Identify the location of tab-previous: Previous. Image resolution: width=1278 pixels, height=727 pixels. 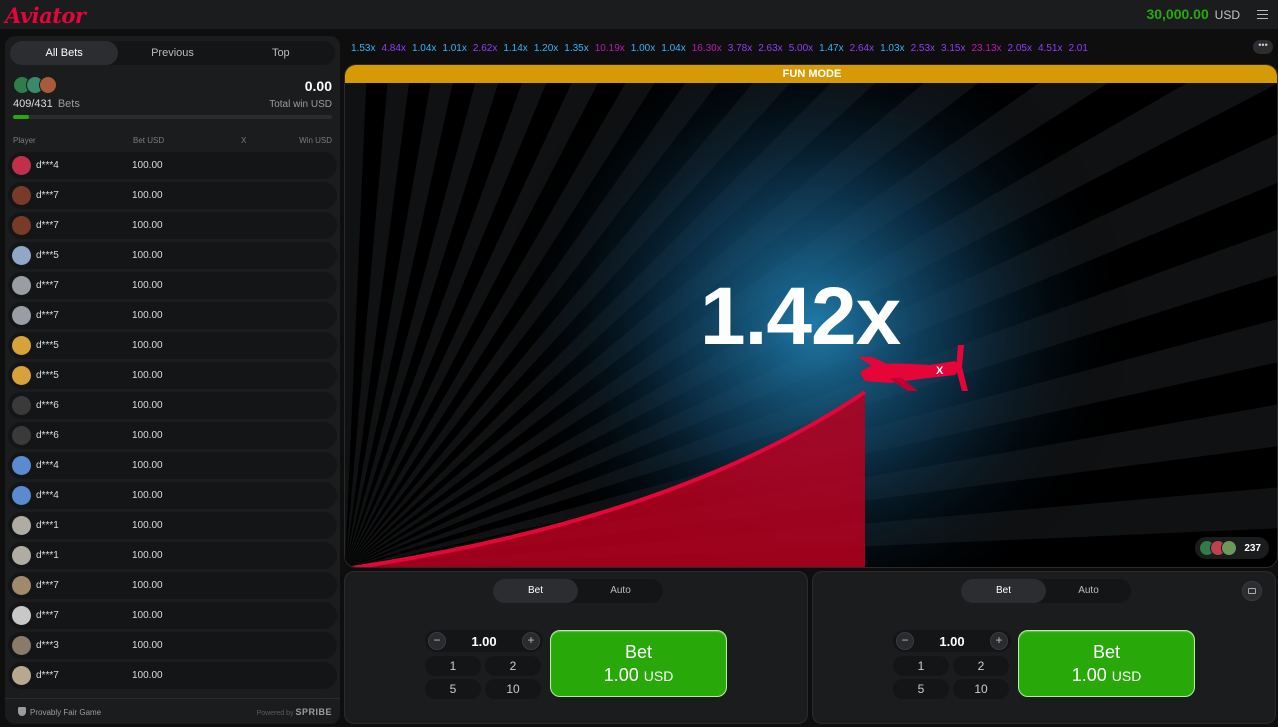
(172, 53).